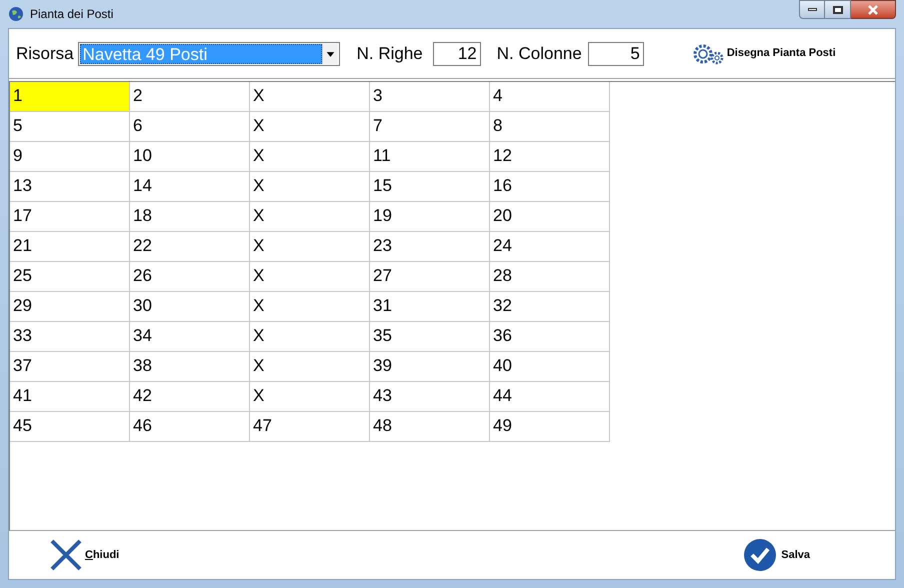 This screenshot has height=588, width=904. Describe the element at coordinates (550, 427) in the screenshot. I see `seat-cell: 49` at that location.